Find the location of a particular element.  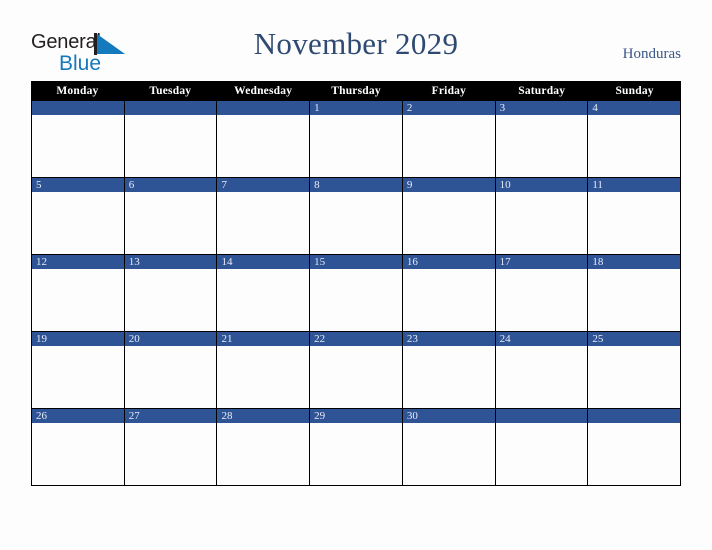

day-cell: 21 is located at coordinates (264, 370).